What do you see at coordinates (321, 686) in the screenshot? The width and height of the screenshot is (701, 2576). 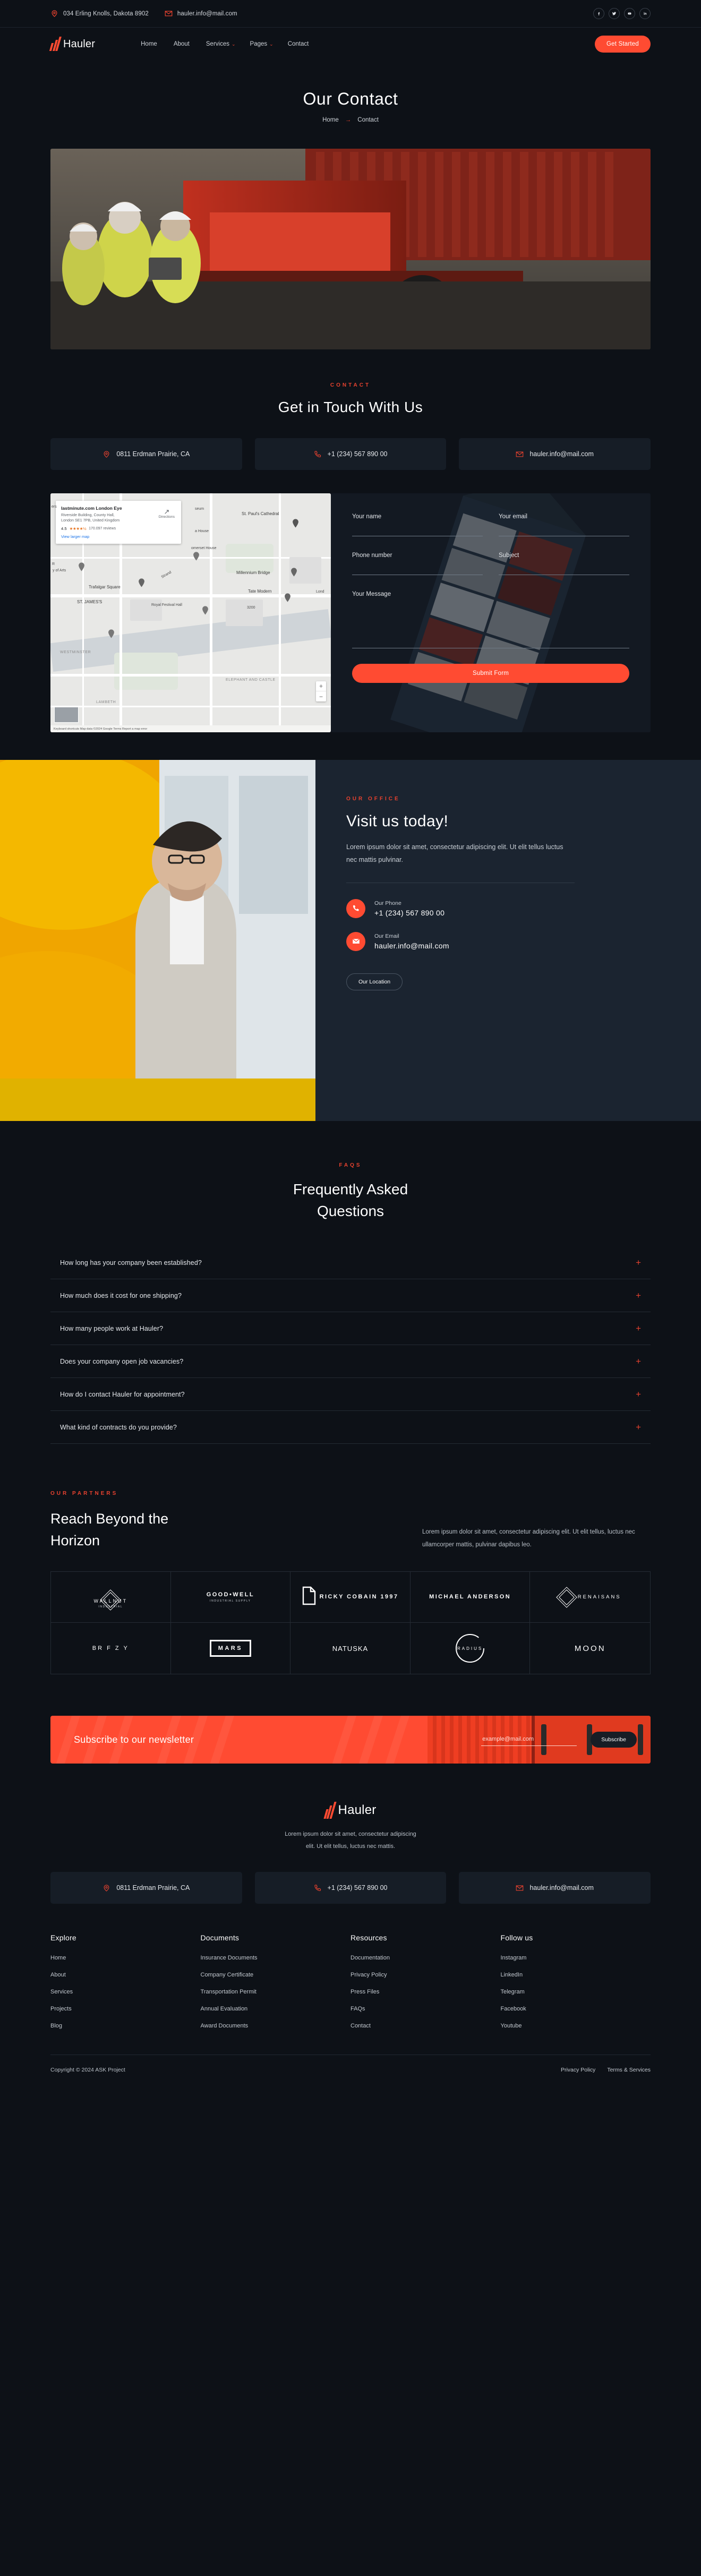 I see `map-zoom-in-button: +` at bounding box center [321, 686].